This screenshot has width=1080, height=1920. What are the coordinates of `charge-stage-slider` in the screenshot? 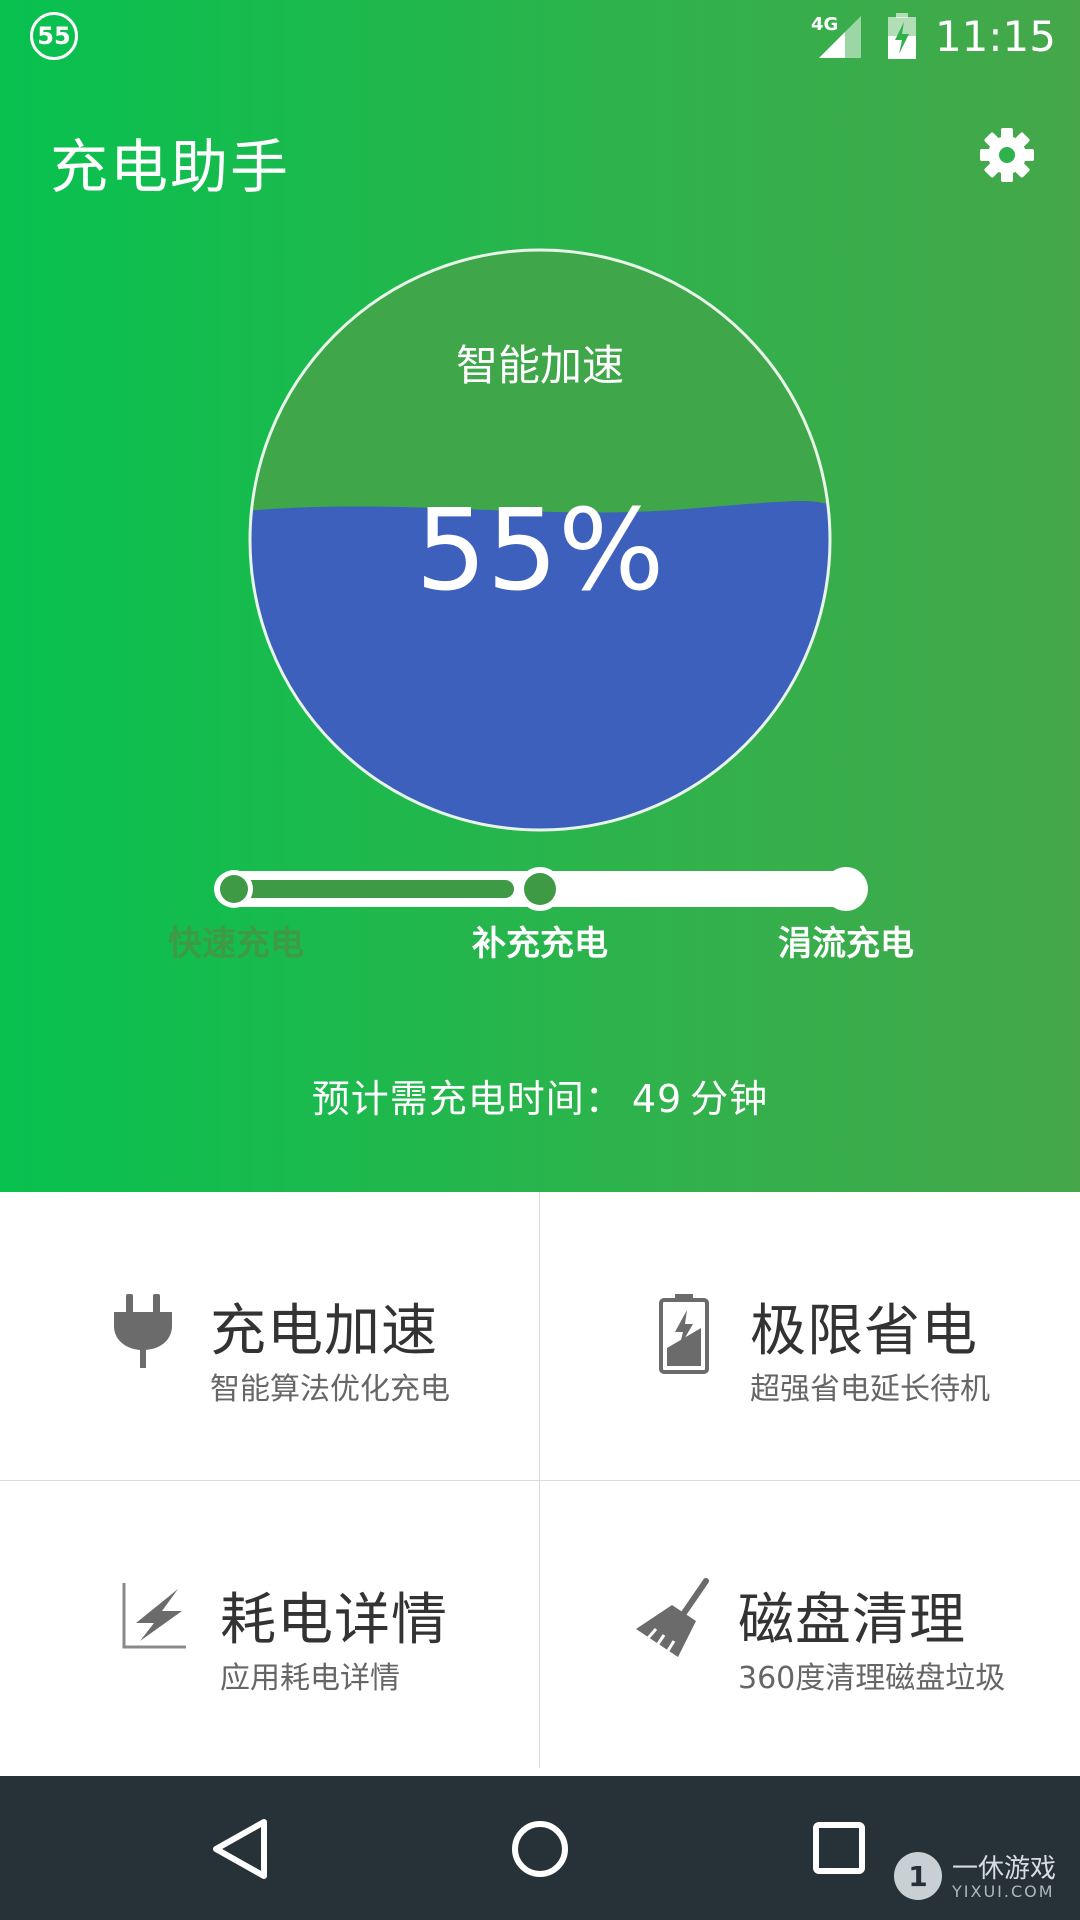 It's located at (541, 889).